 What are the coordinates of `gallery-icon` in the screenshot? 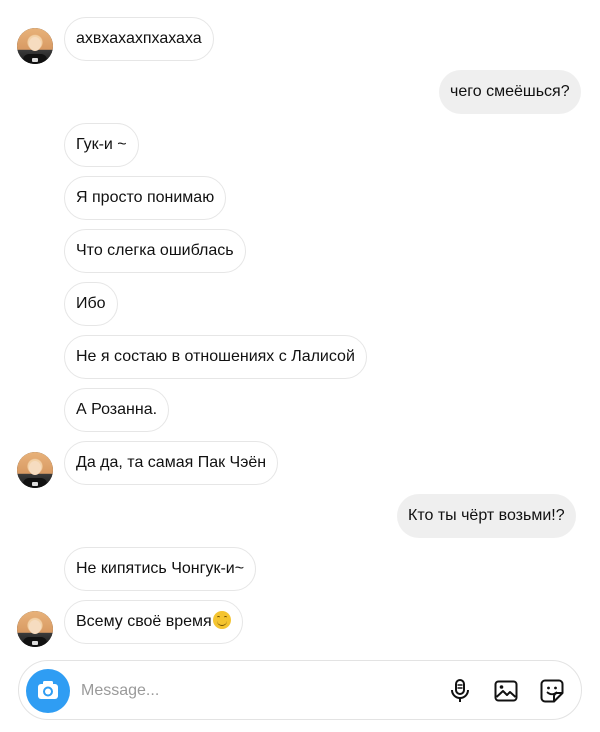 It's located at (506, 691).